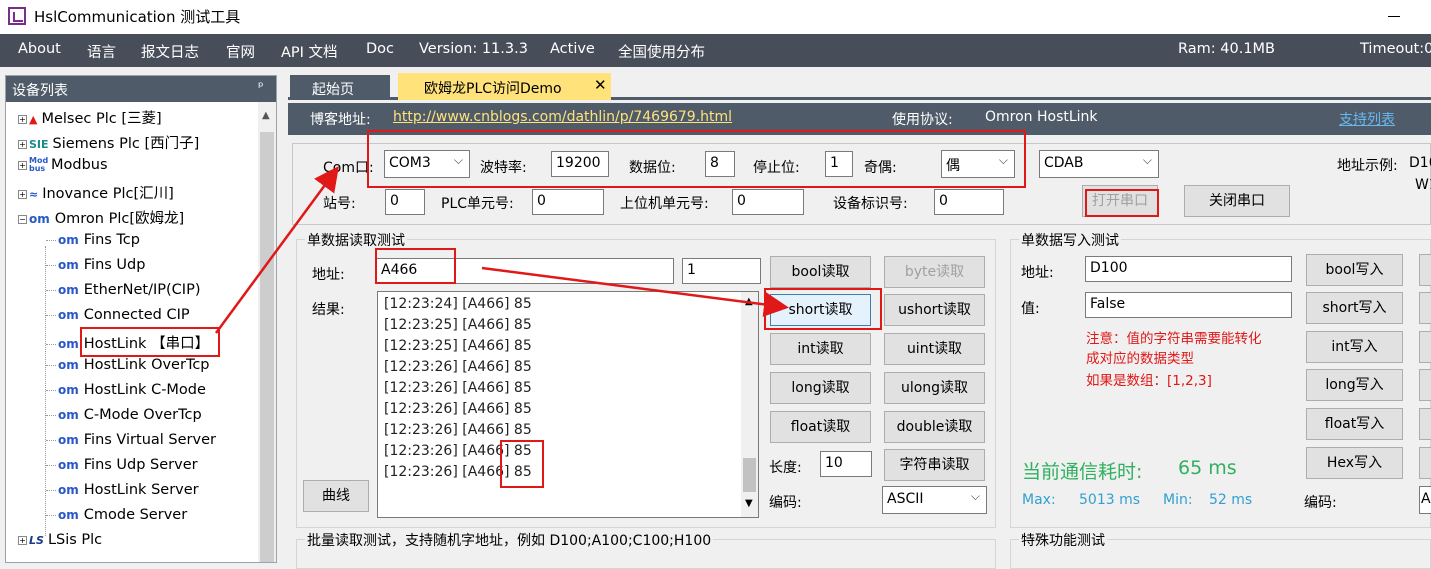 The height and width of the screenshot is (569, 1431). I want to click on tree-item-fins-udp-server: om Fins Udp Server, so click(122, 469).